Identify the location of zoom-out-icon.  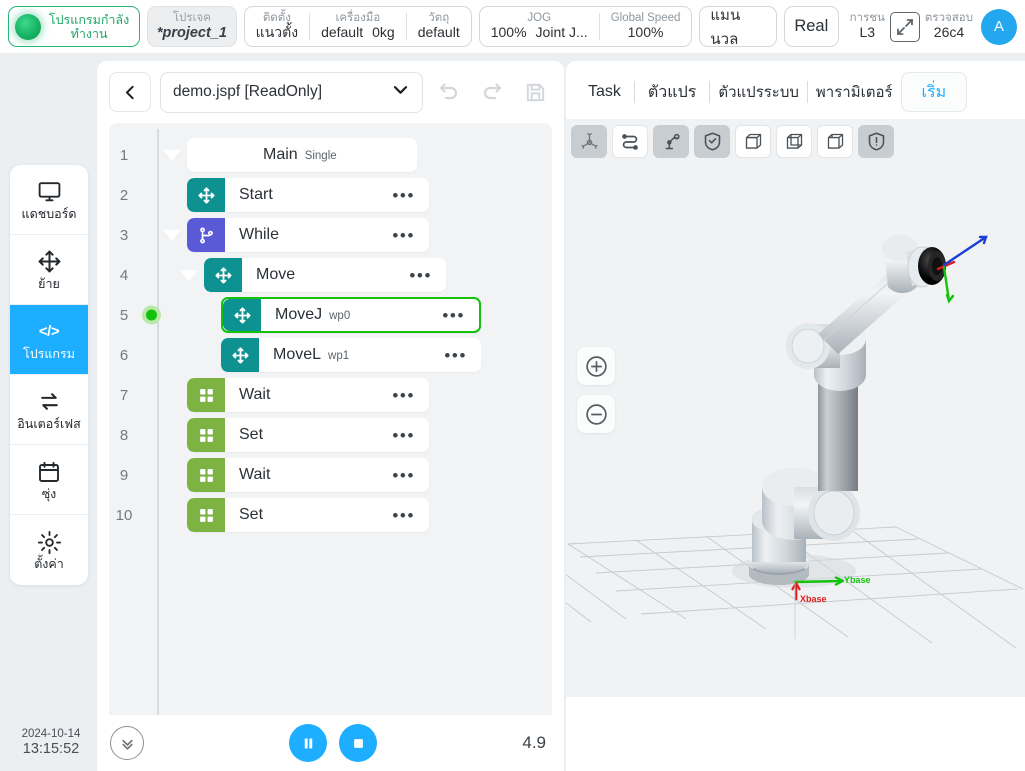
(596, 414).